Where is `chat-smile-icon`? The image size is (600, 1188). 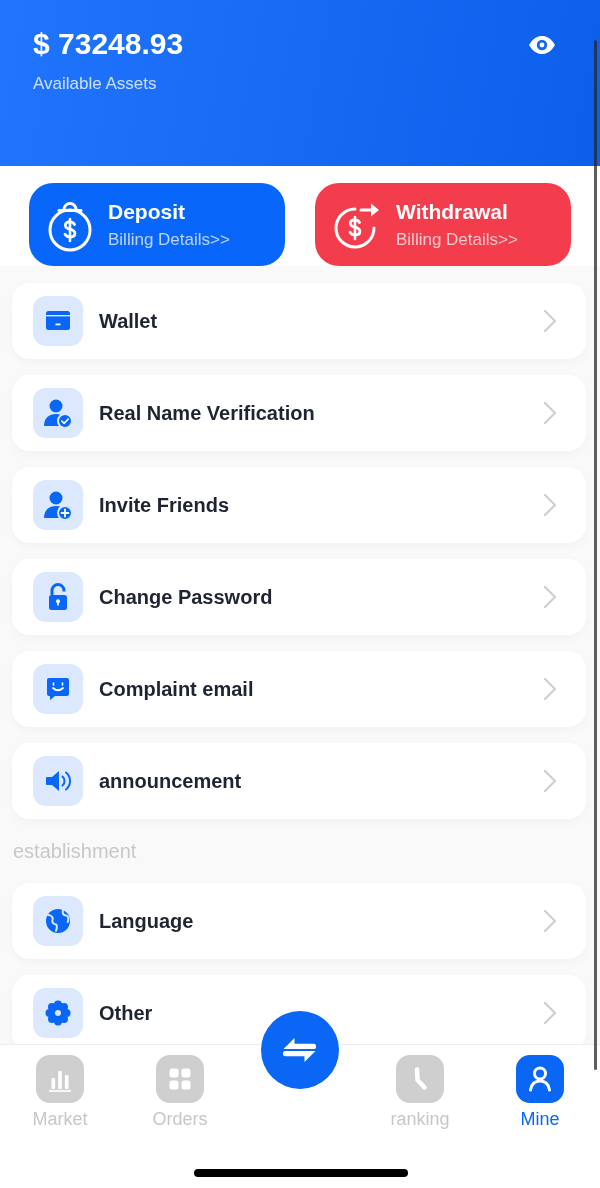 chat-smile-icon is located at coordinates (58, 689).